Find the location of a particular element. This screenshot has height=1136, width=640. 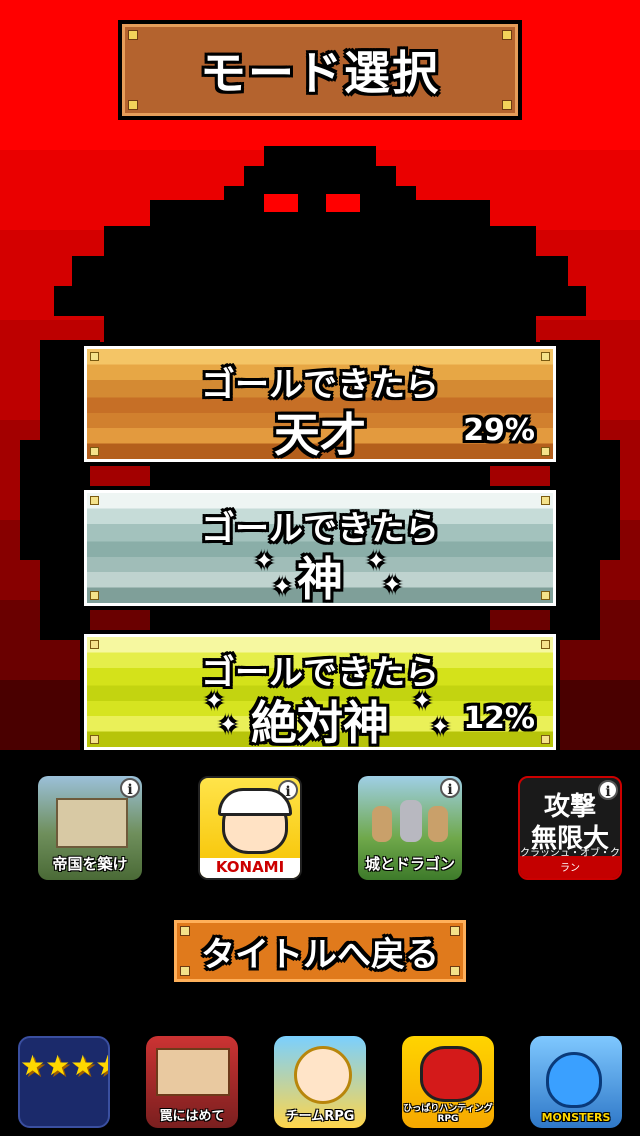

bottom-icon-dq-monsters: MONSTERS is located at coordinates (576, 1082).